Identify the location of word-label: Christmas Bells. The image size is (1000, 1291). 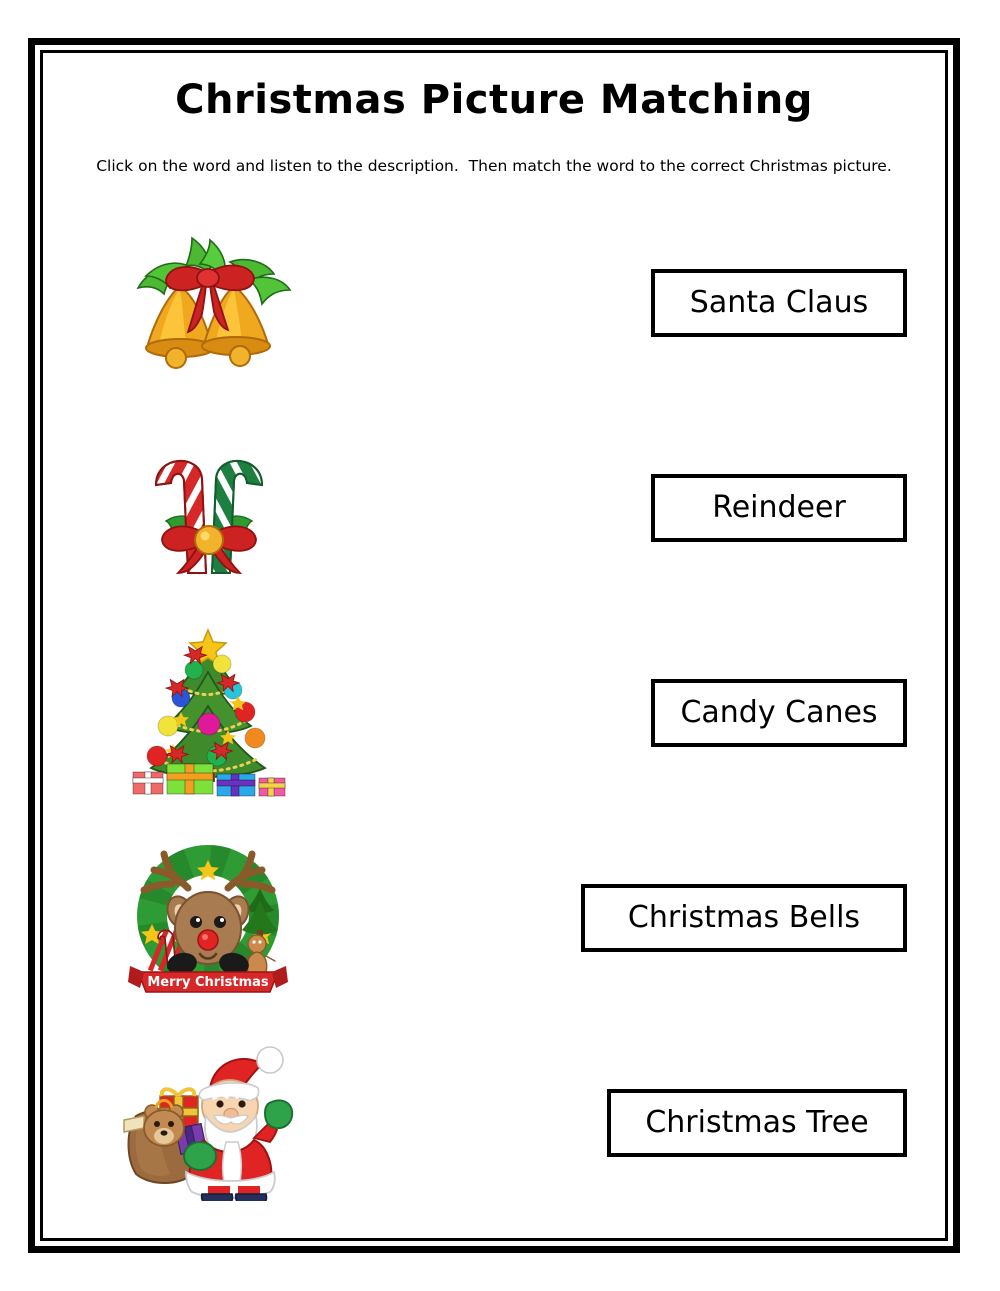
(744, 917).